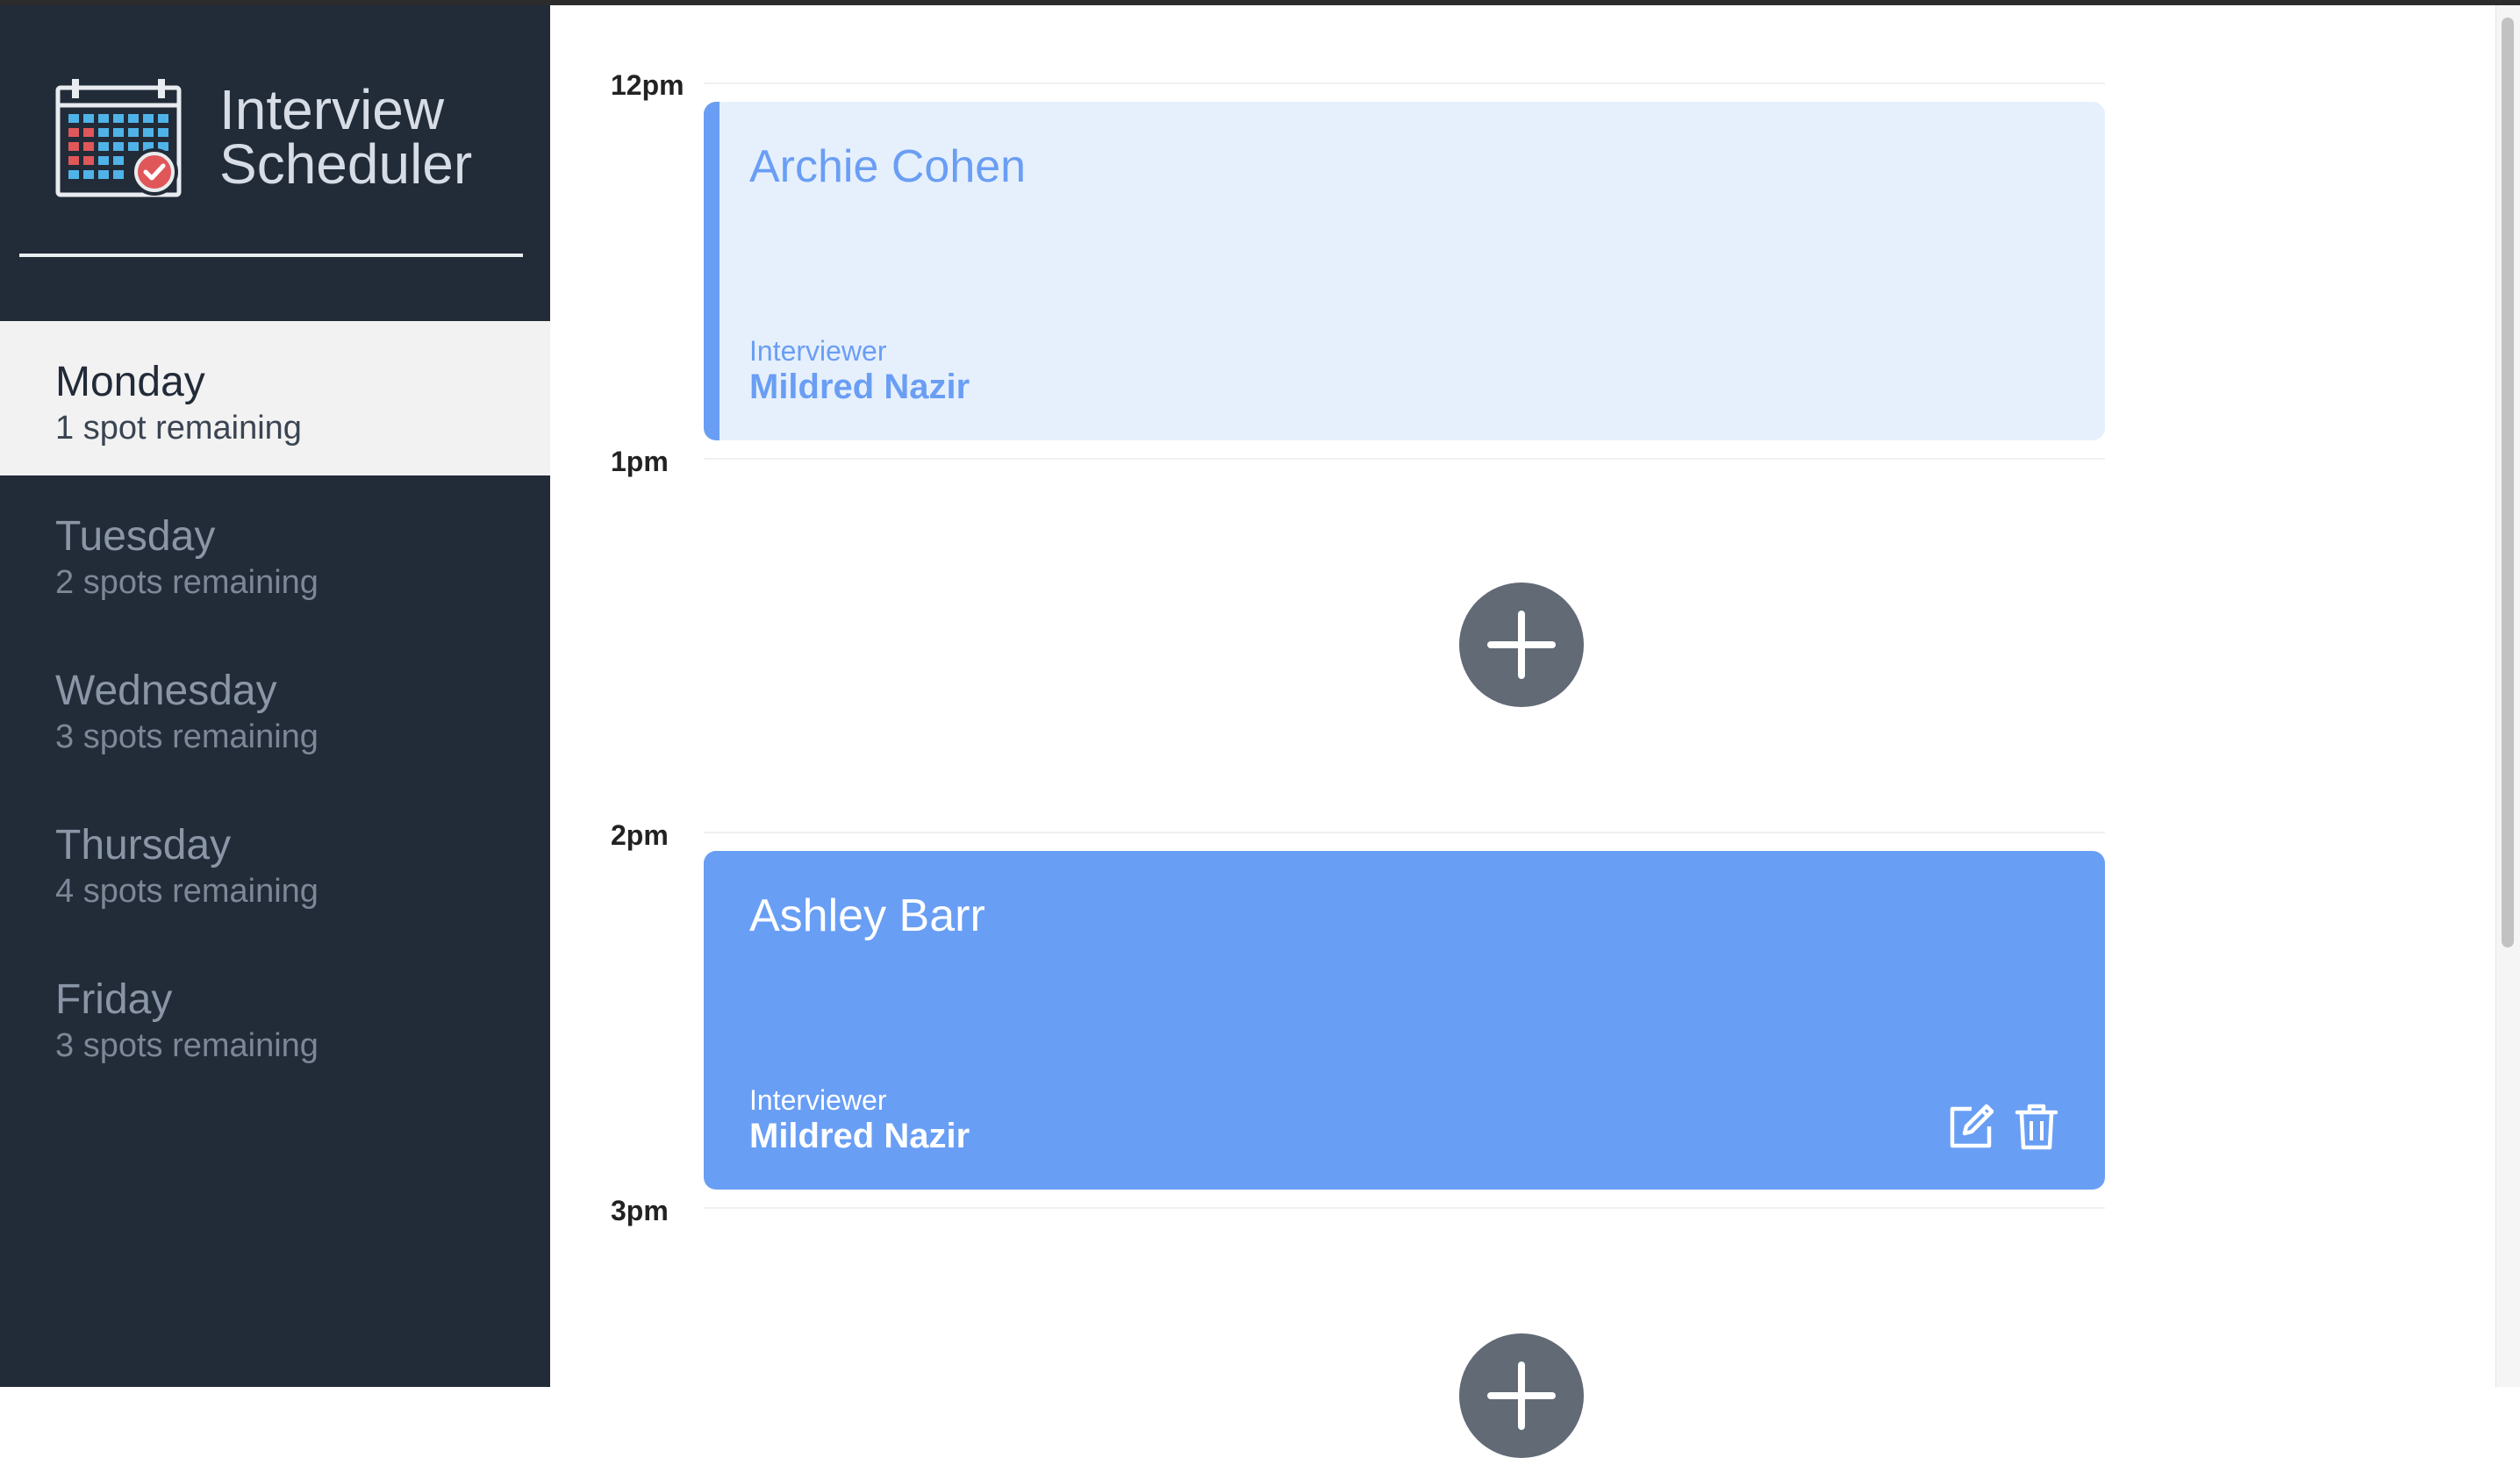 The width and height of the screenshot is (2520, 1458). I want to click on time-label: 3pm, so click(640, 1210).